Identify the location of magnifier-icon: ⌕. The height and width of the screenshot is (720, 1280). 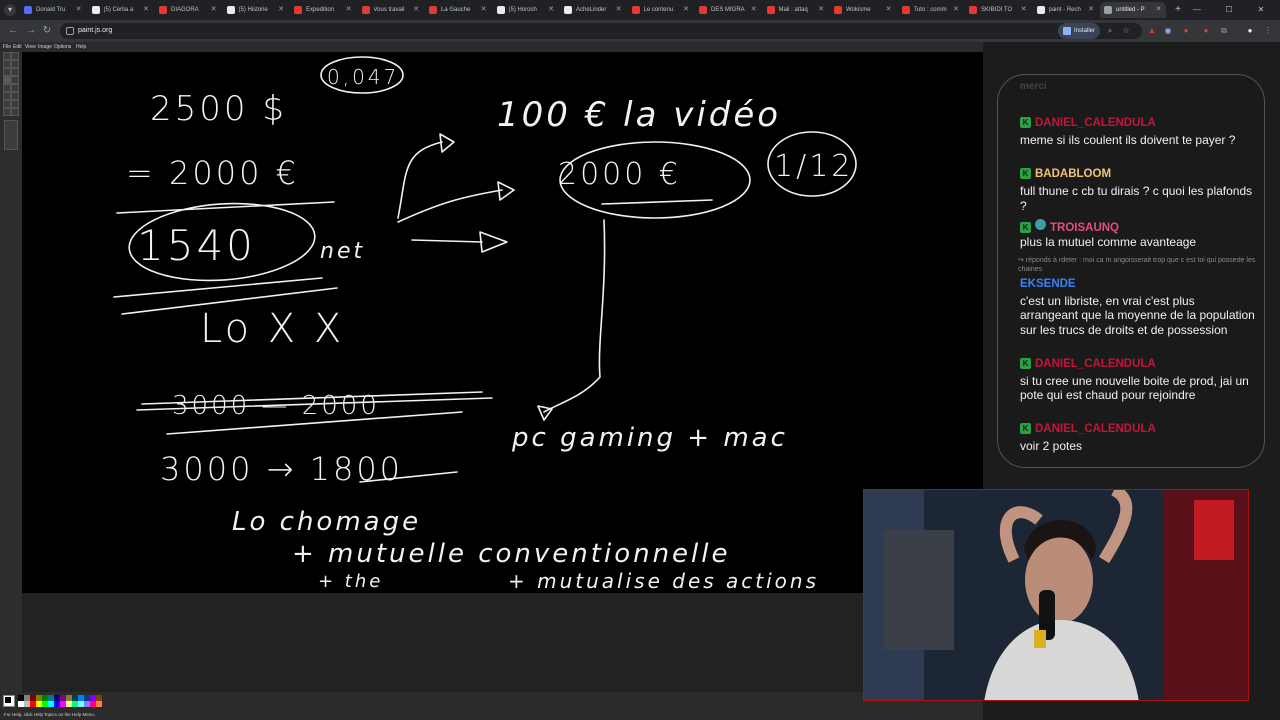
(1110, 31).